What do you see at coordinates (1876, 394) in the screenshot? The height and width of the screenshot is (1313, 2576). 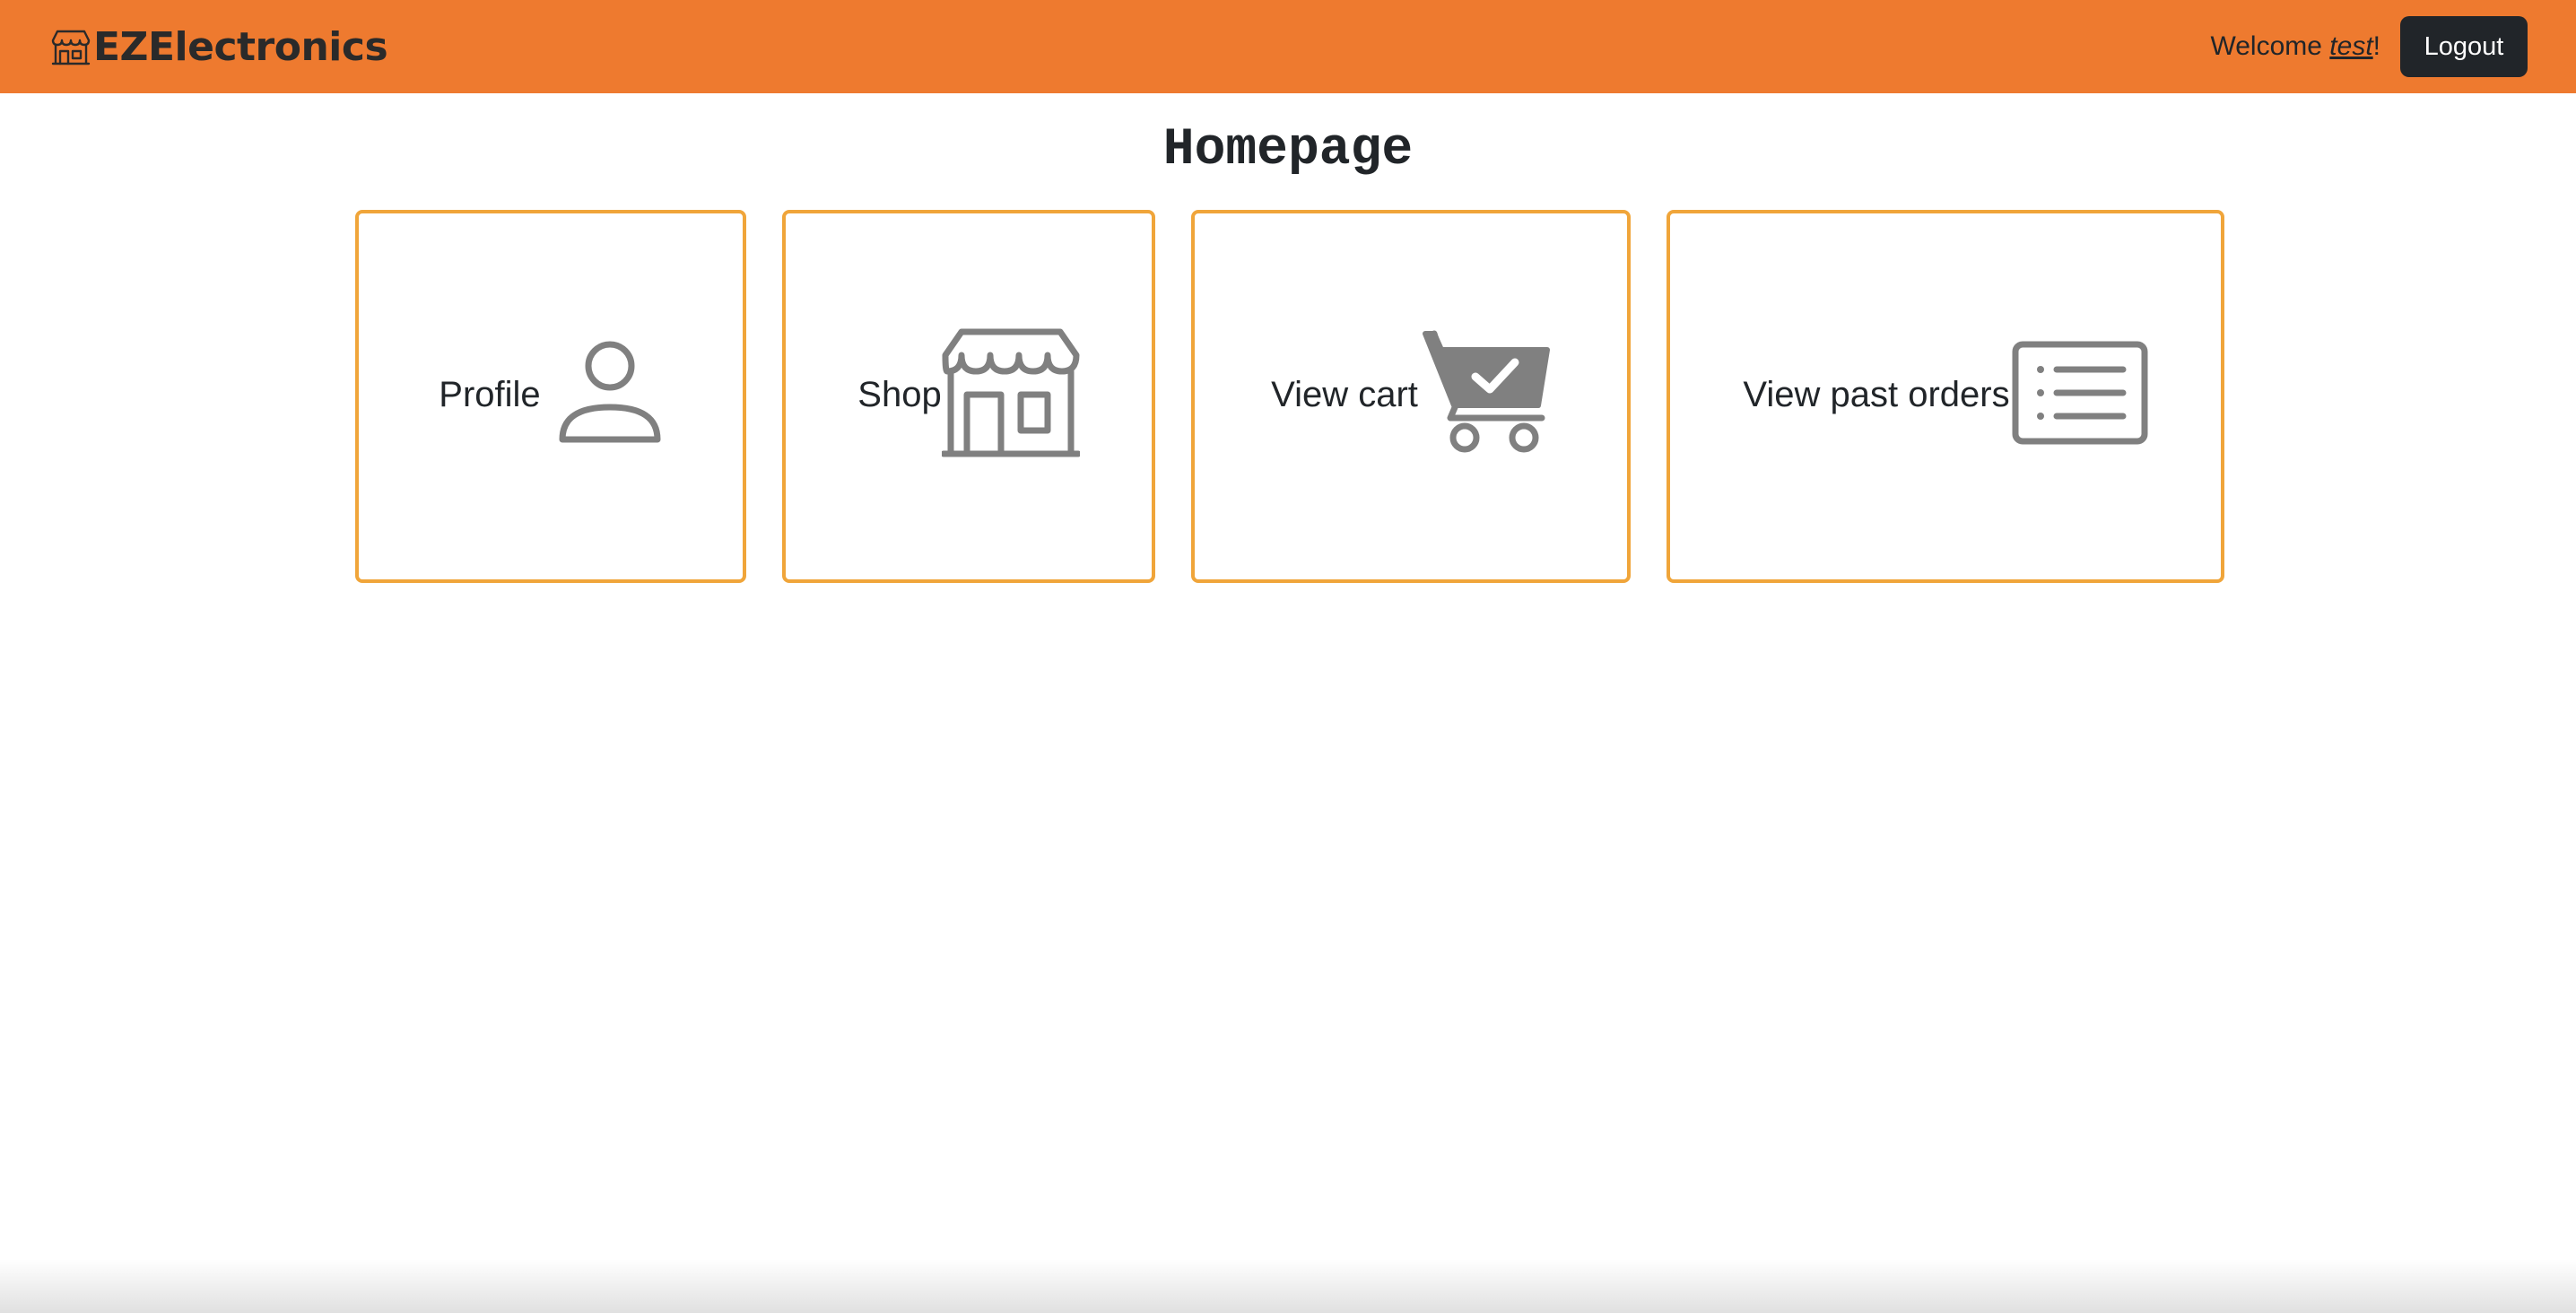 I see `view-past-orders-card-label: View past orders` at bounding box center [1876, 394].